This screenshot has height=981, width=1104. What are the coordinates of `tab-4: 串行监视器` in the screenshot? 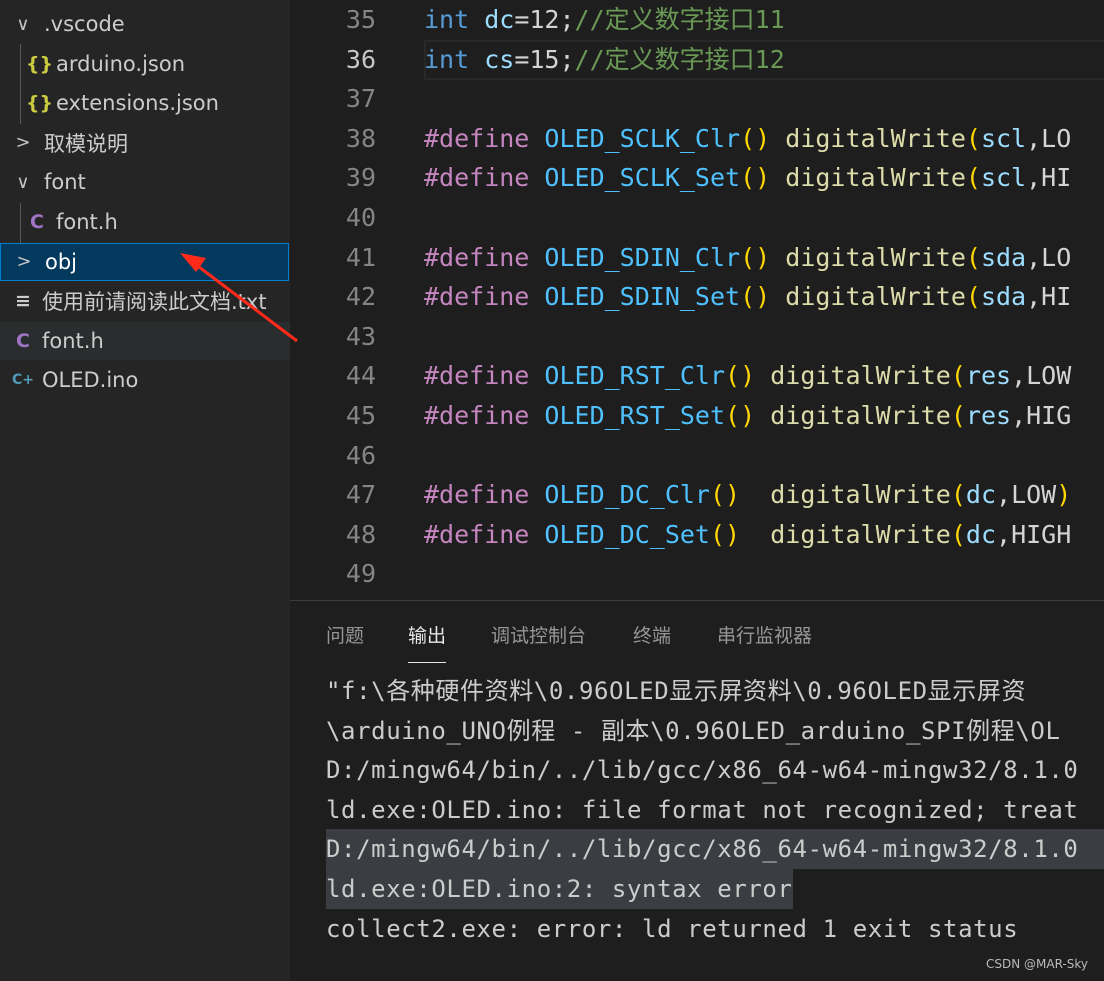 It's located at (764, 637).